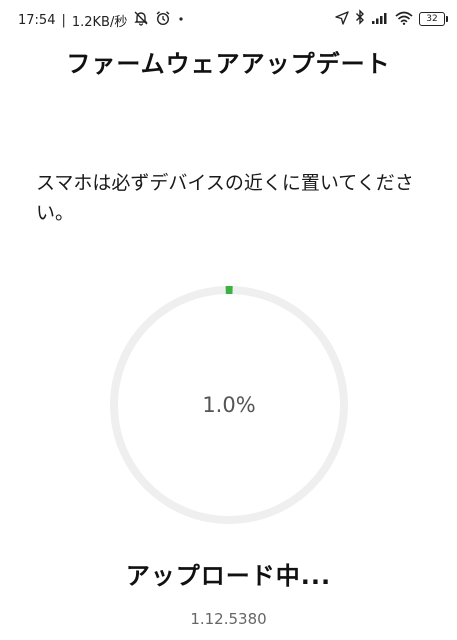  Describe the element at coordinates (433, 19) in the screenshot. I see `battery-icon: 32` at that location.